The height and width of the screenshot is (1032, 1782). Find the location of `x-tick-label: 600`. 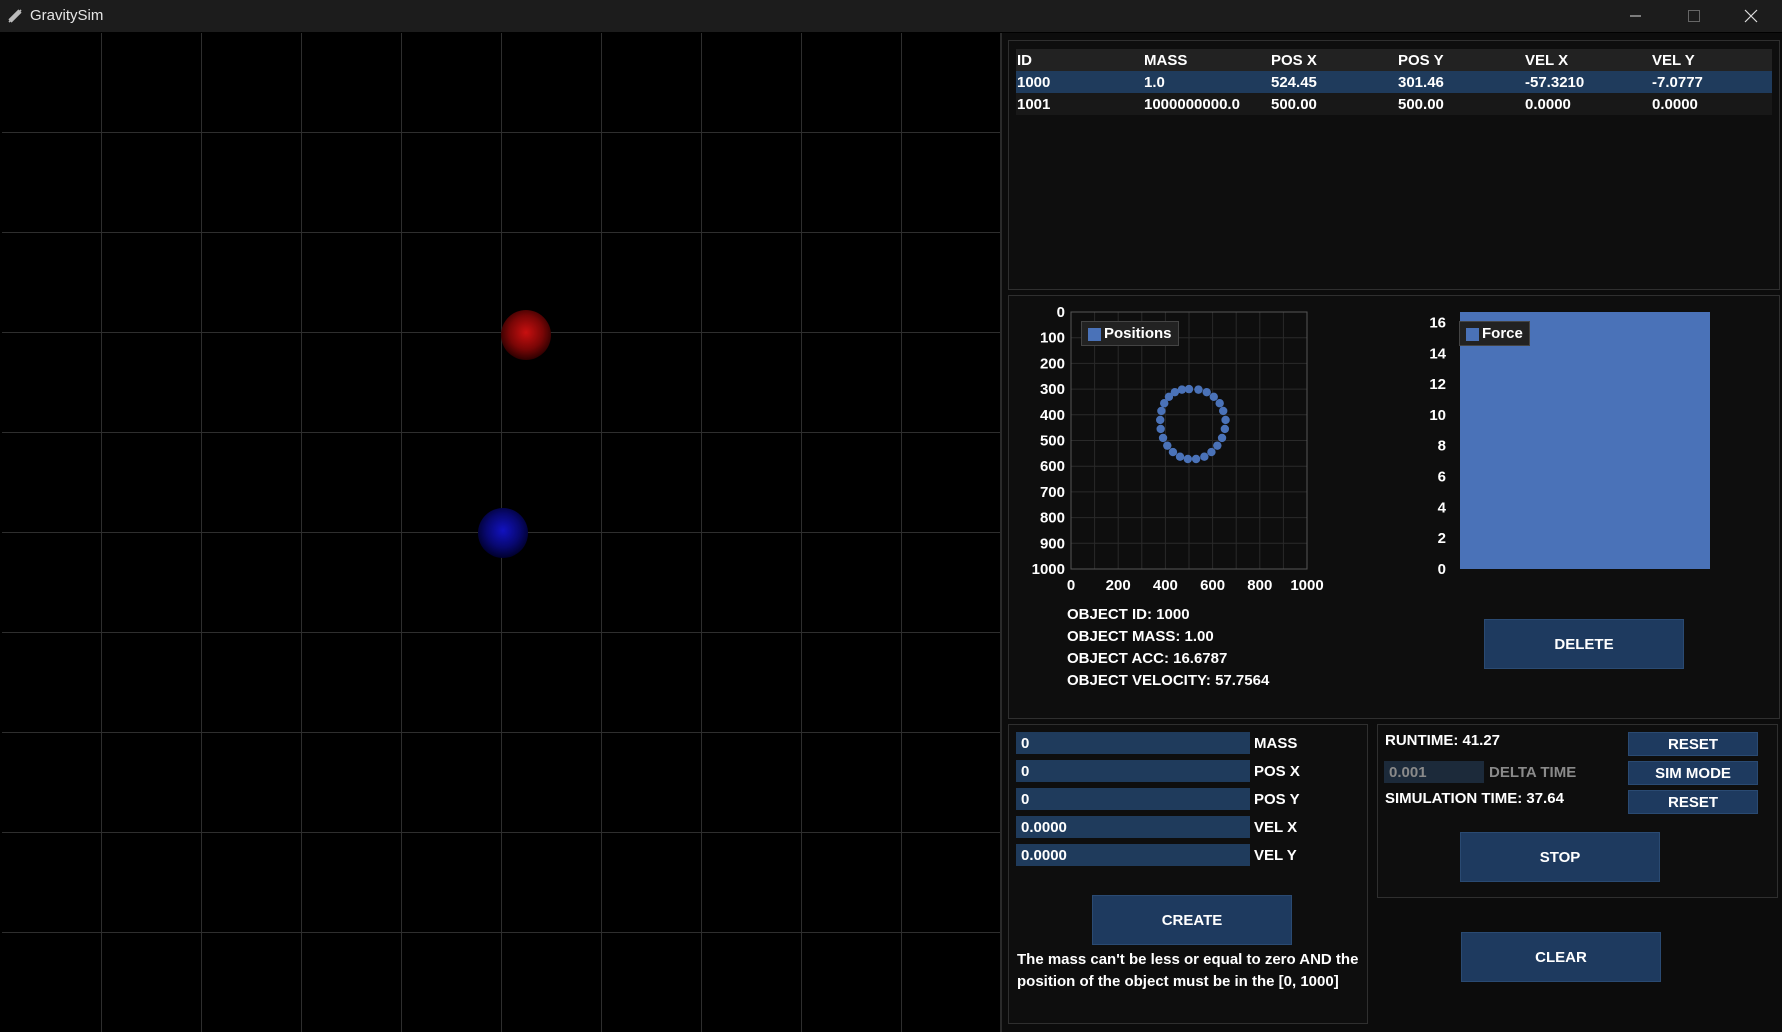

x-tick-label: 600 is located at coordinates (1212, 585).